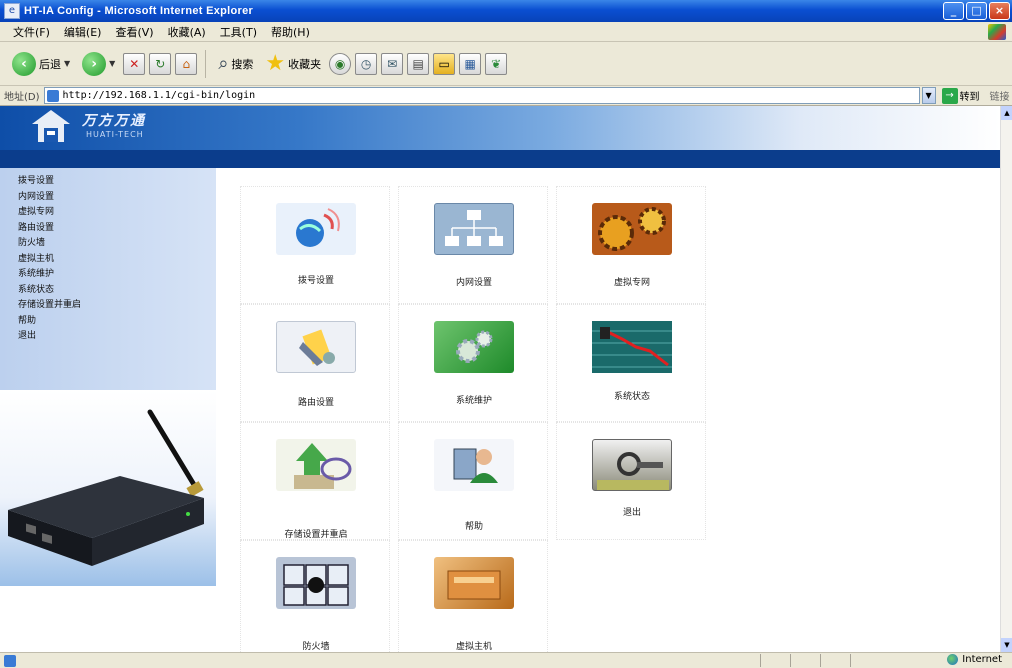 This screenshot has height=668, width=1012. Describe the element at coordinates (290, 32) in the screenshot. I see `menu-help: 帮助(H)` at that location.